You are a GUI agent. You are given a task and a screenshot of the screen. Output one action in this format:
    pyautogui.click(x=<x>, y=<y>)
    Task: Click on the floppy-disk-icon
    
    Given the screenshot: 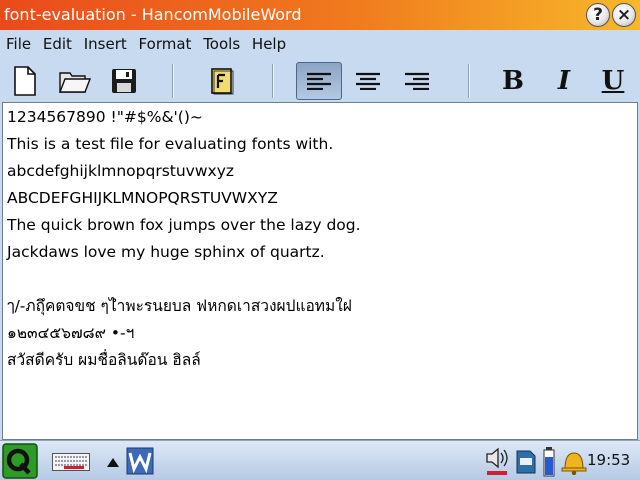 What is the action you would take?
    pyautogui.click(x=124, y=81)
    